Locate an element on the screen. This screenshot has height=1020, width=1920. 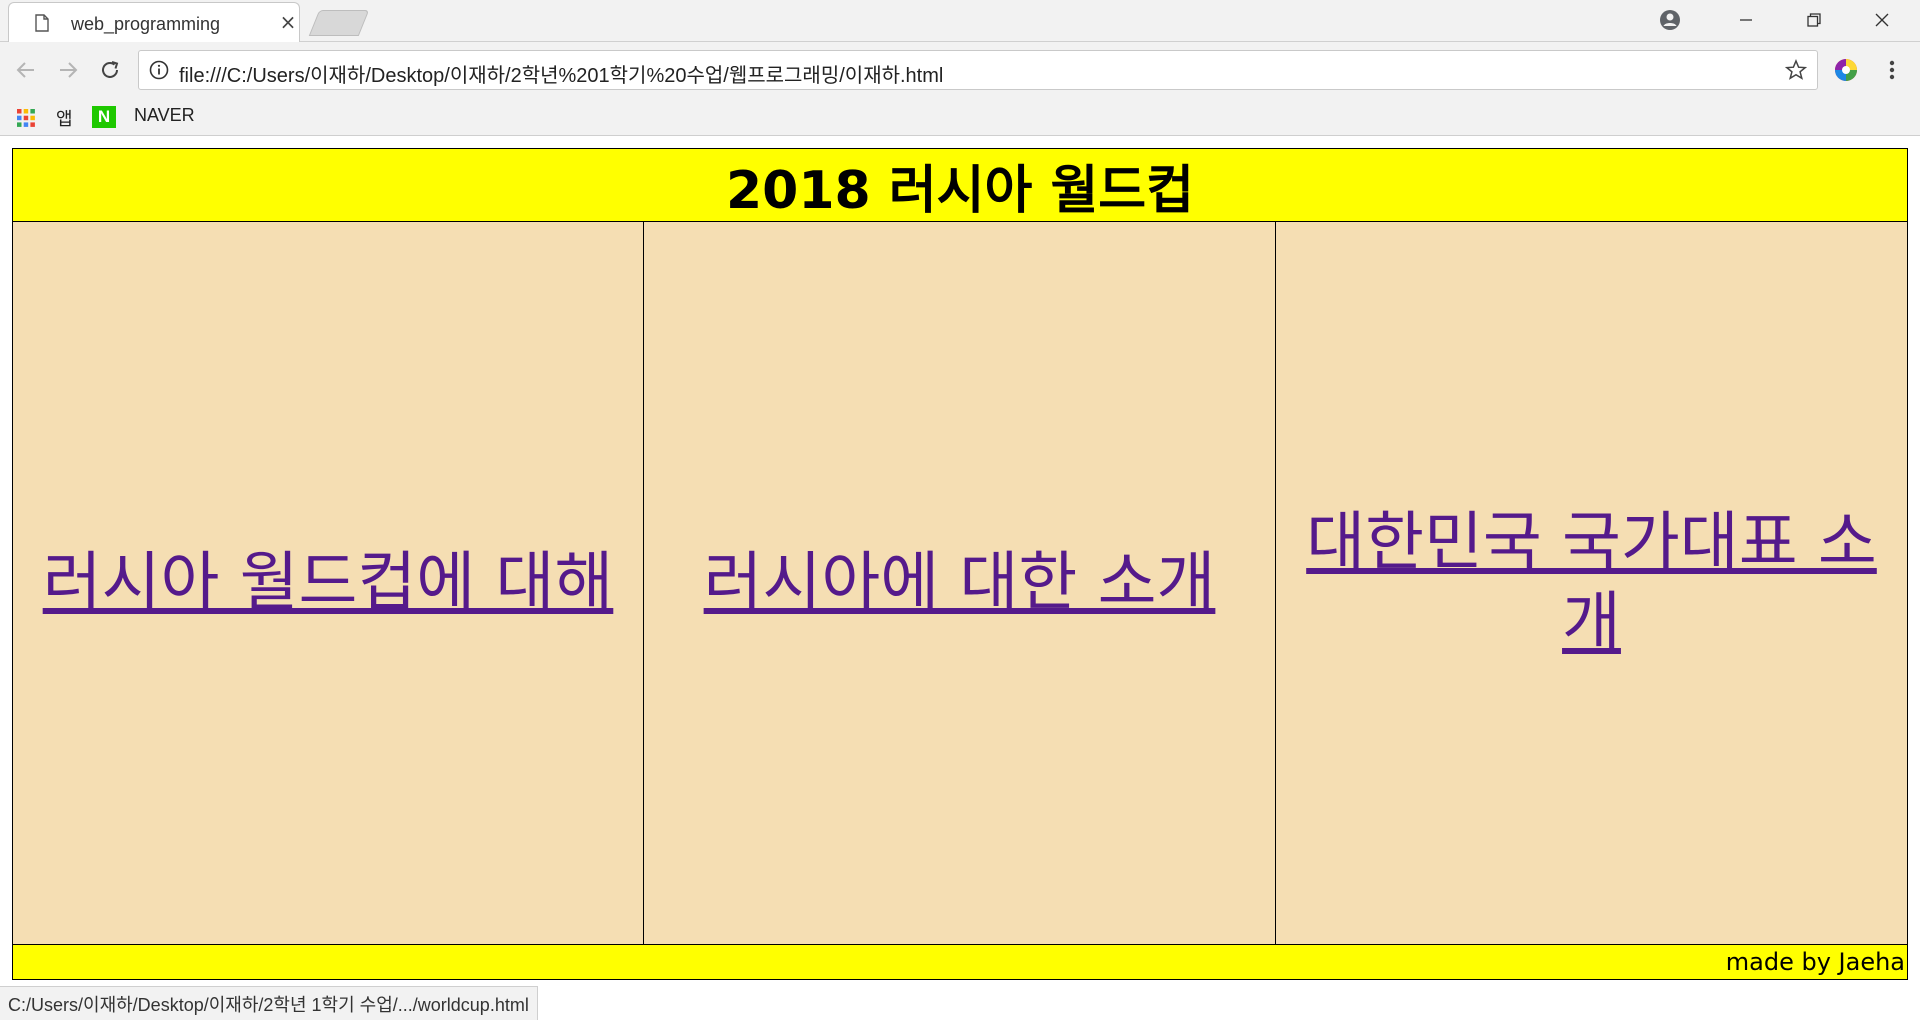
back-arrow-icon is located at coordinates (26, 70).